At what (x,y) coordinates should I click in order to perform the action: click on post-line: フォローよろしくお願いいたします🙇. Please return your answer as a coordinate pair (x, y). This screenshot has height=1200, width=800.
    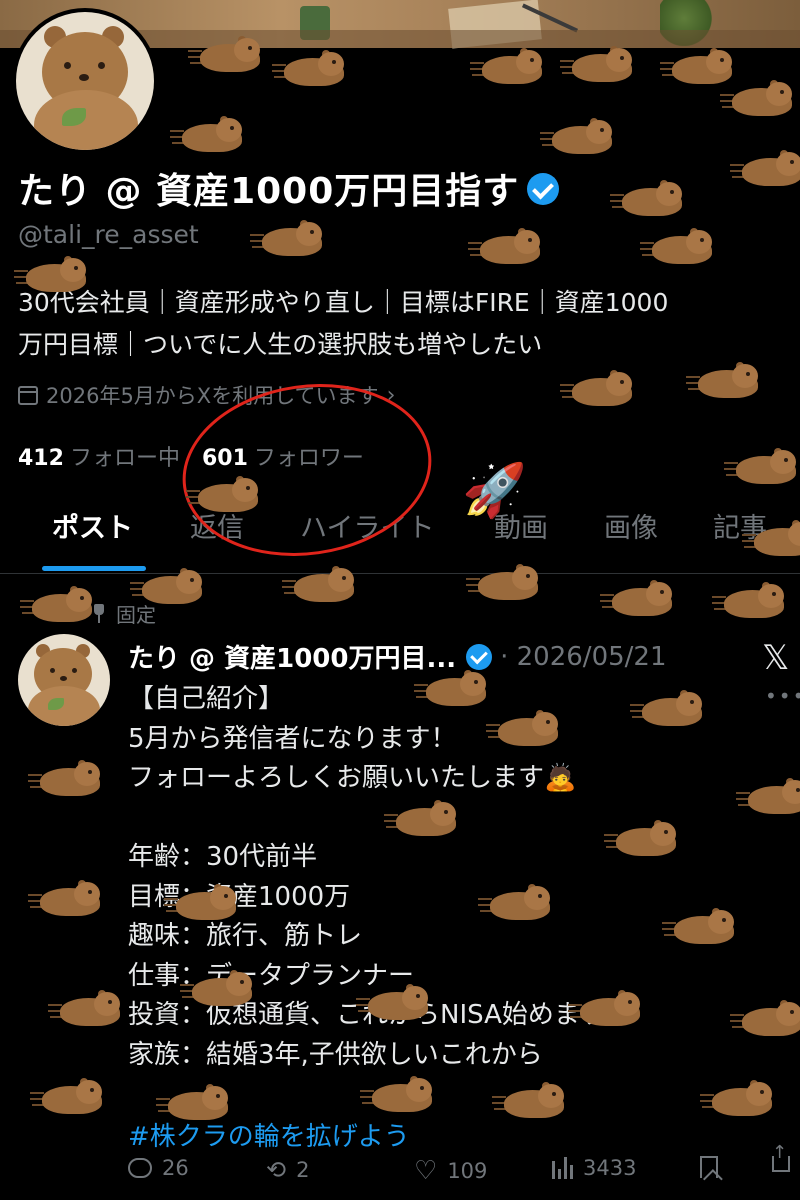
    Looking at the image, I should click on (352, 778).